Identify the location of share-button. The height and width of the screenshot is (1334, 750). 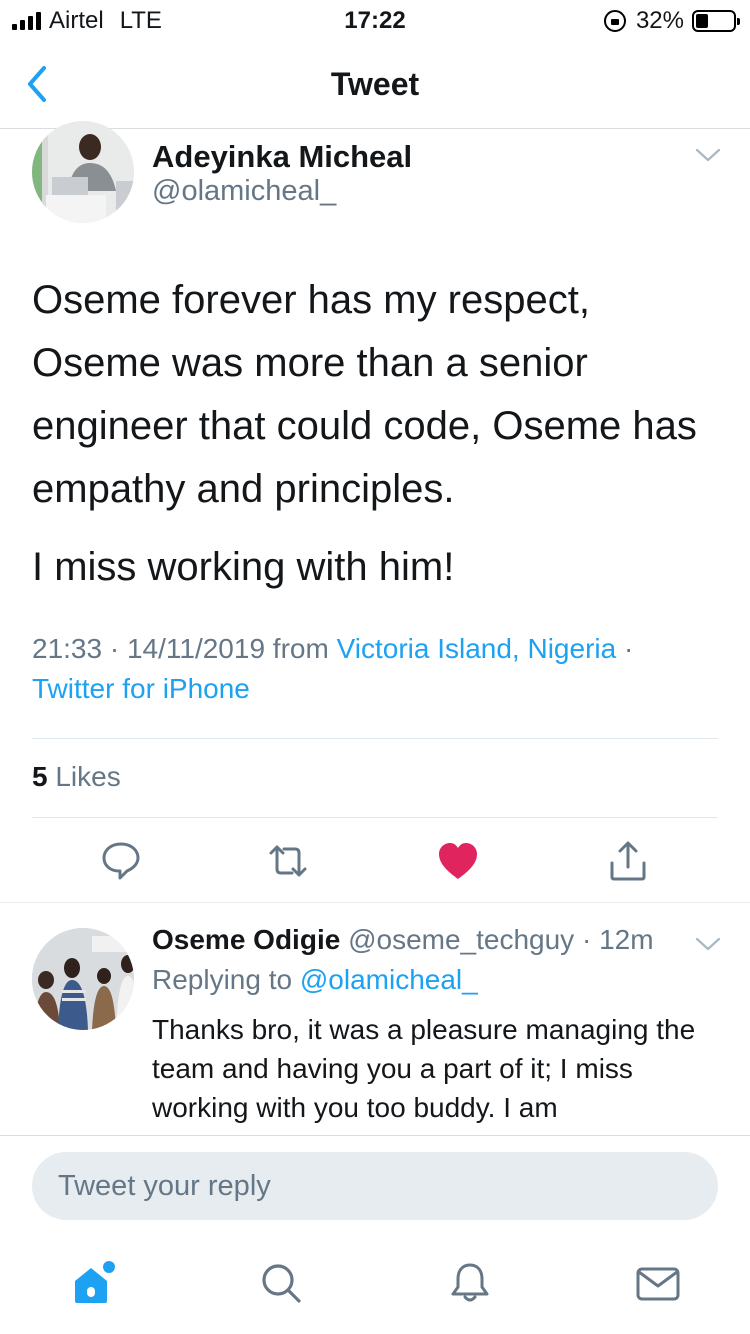
(628, 861).